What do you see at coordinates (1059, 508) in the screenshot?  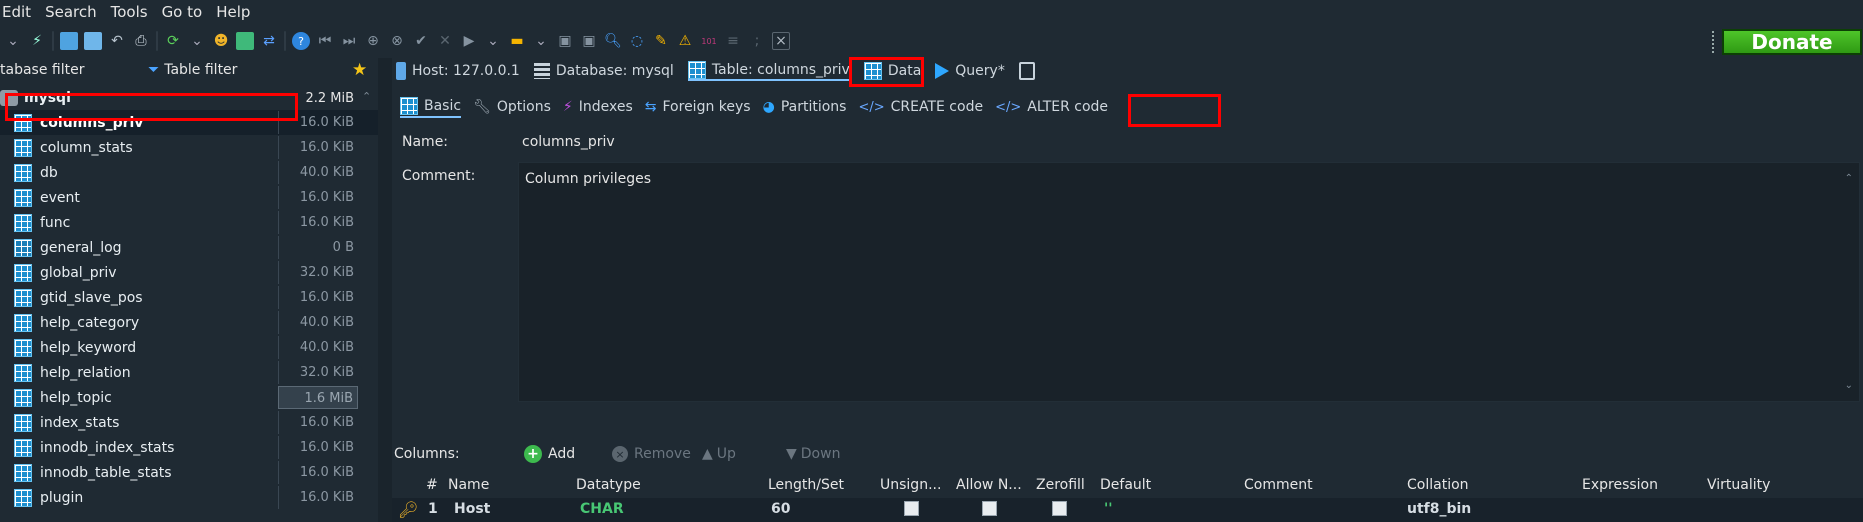 I see `zerofill-checkbox` at bounding box center [1059, 508].